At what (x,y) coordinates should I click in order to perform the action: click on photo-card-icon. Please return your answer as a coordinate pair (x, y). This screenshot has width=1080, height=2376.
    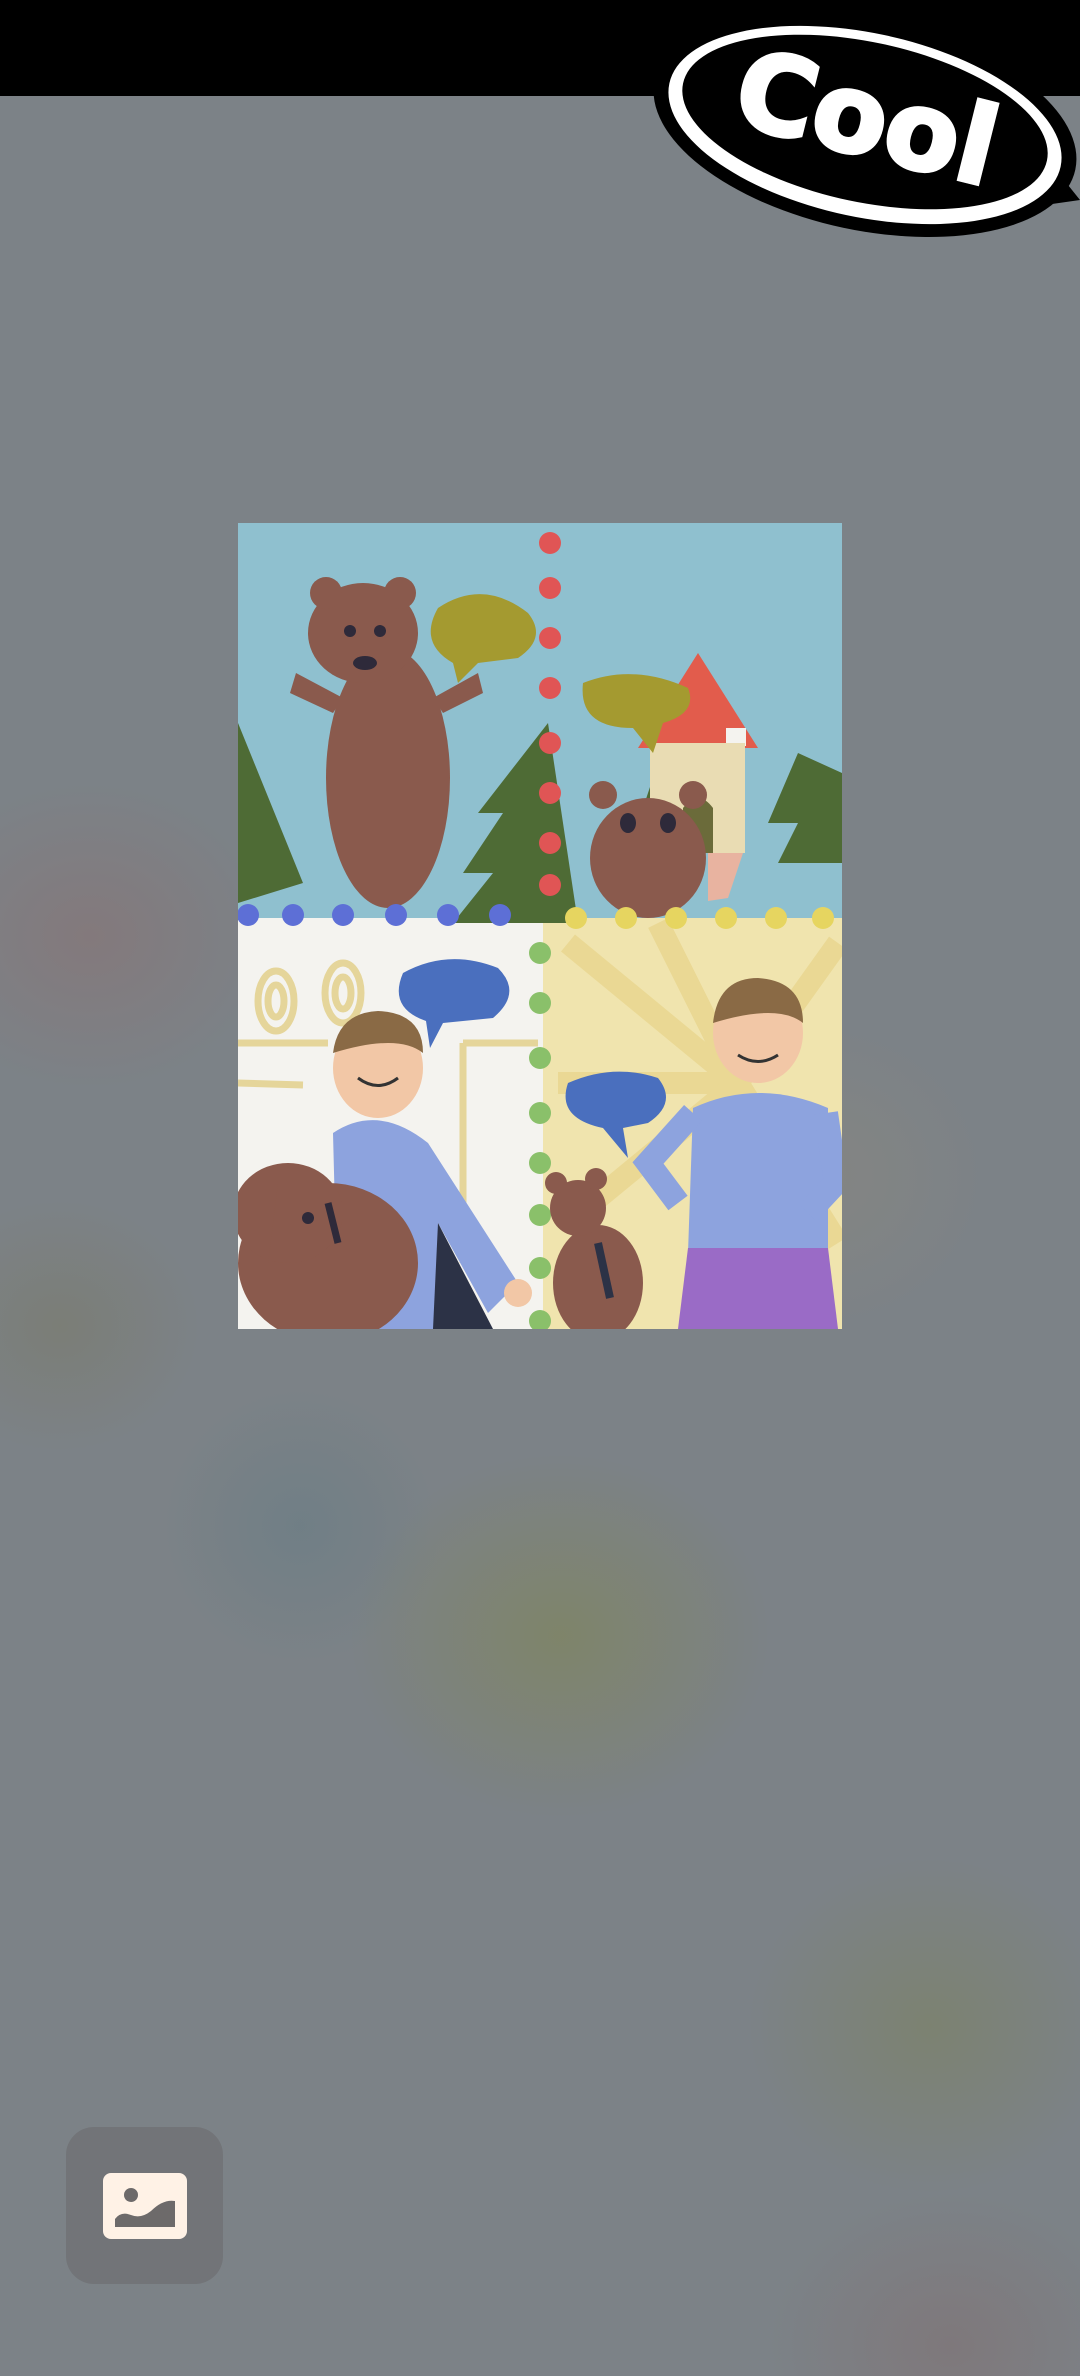
    Looking at the image, I should click on (144, 2205).